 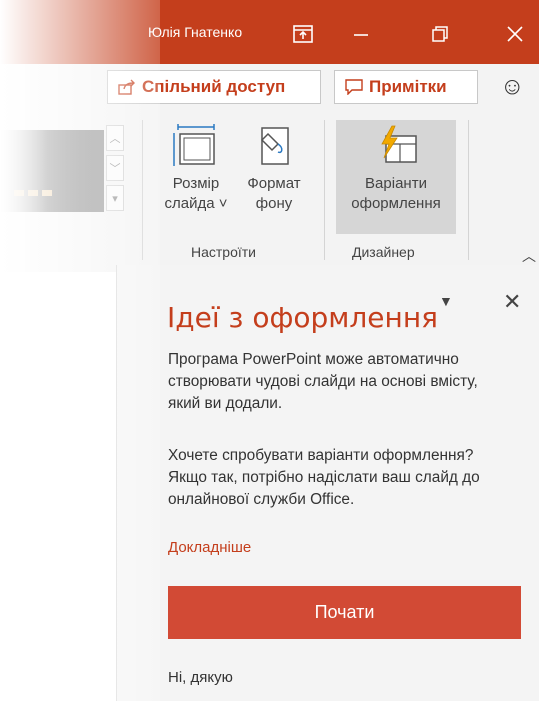 What do you see at coordinates (194, 145) in the screenshot?
I see `slide-size-icon` at bounding box center [194, 145].